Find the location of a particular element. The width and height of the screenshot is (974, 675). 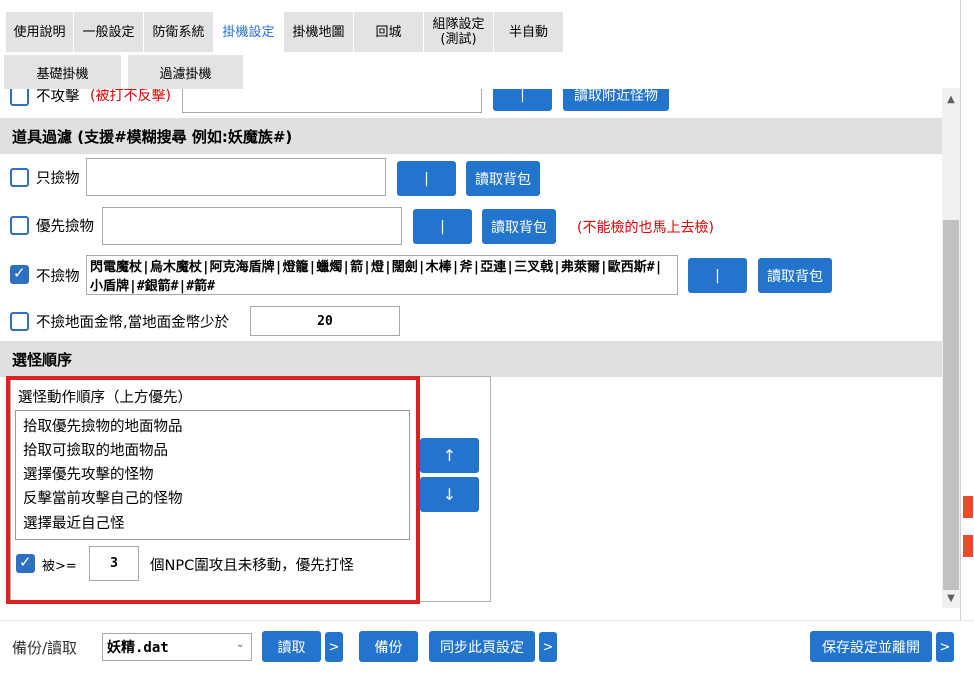

chevron-down-icon: ⌄ is located at coordinates (240, 644).